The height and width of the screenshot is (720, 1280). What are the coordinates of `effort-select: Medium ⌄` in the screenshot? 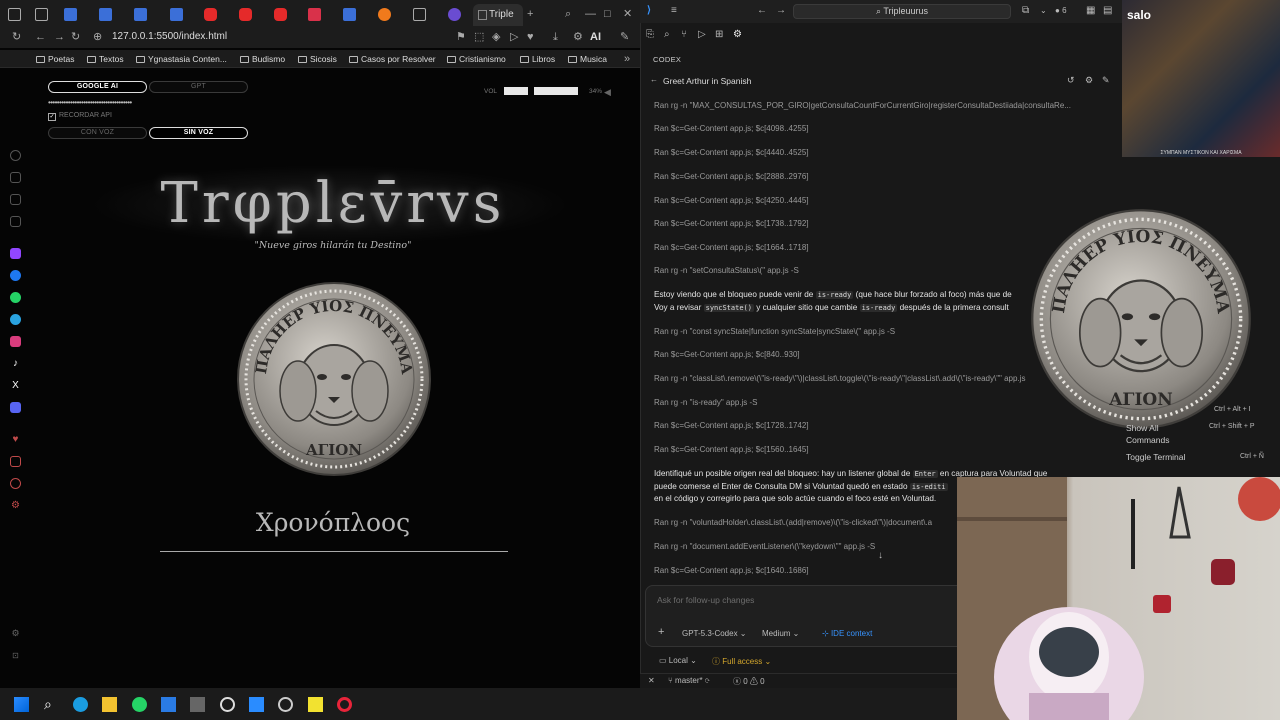 It's located at (780, 633).